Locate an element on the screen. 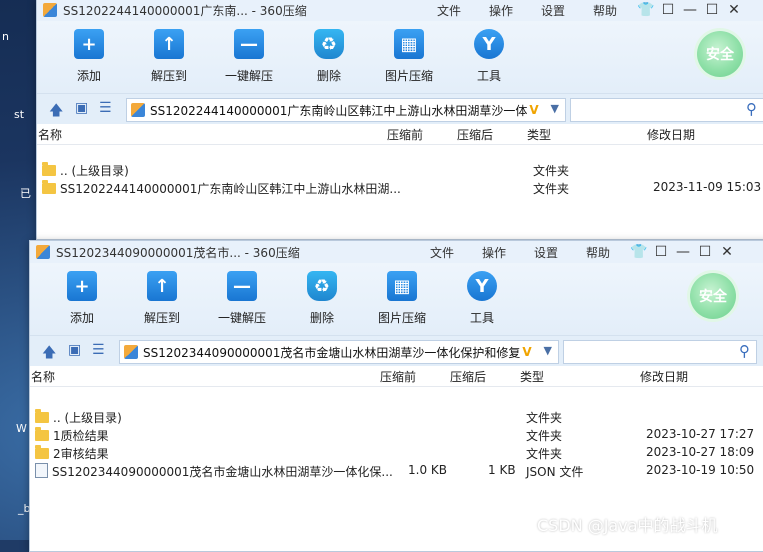  menu-bar: 文件 操作 设置 帮助 is located at coordinates (520, 252).